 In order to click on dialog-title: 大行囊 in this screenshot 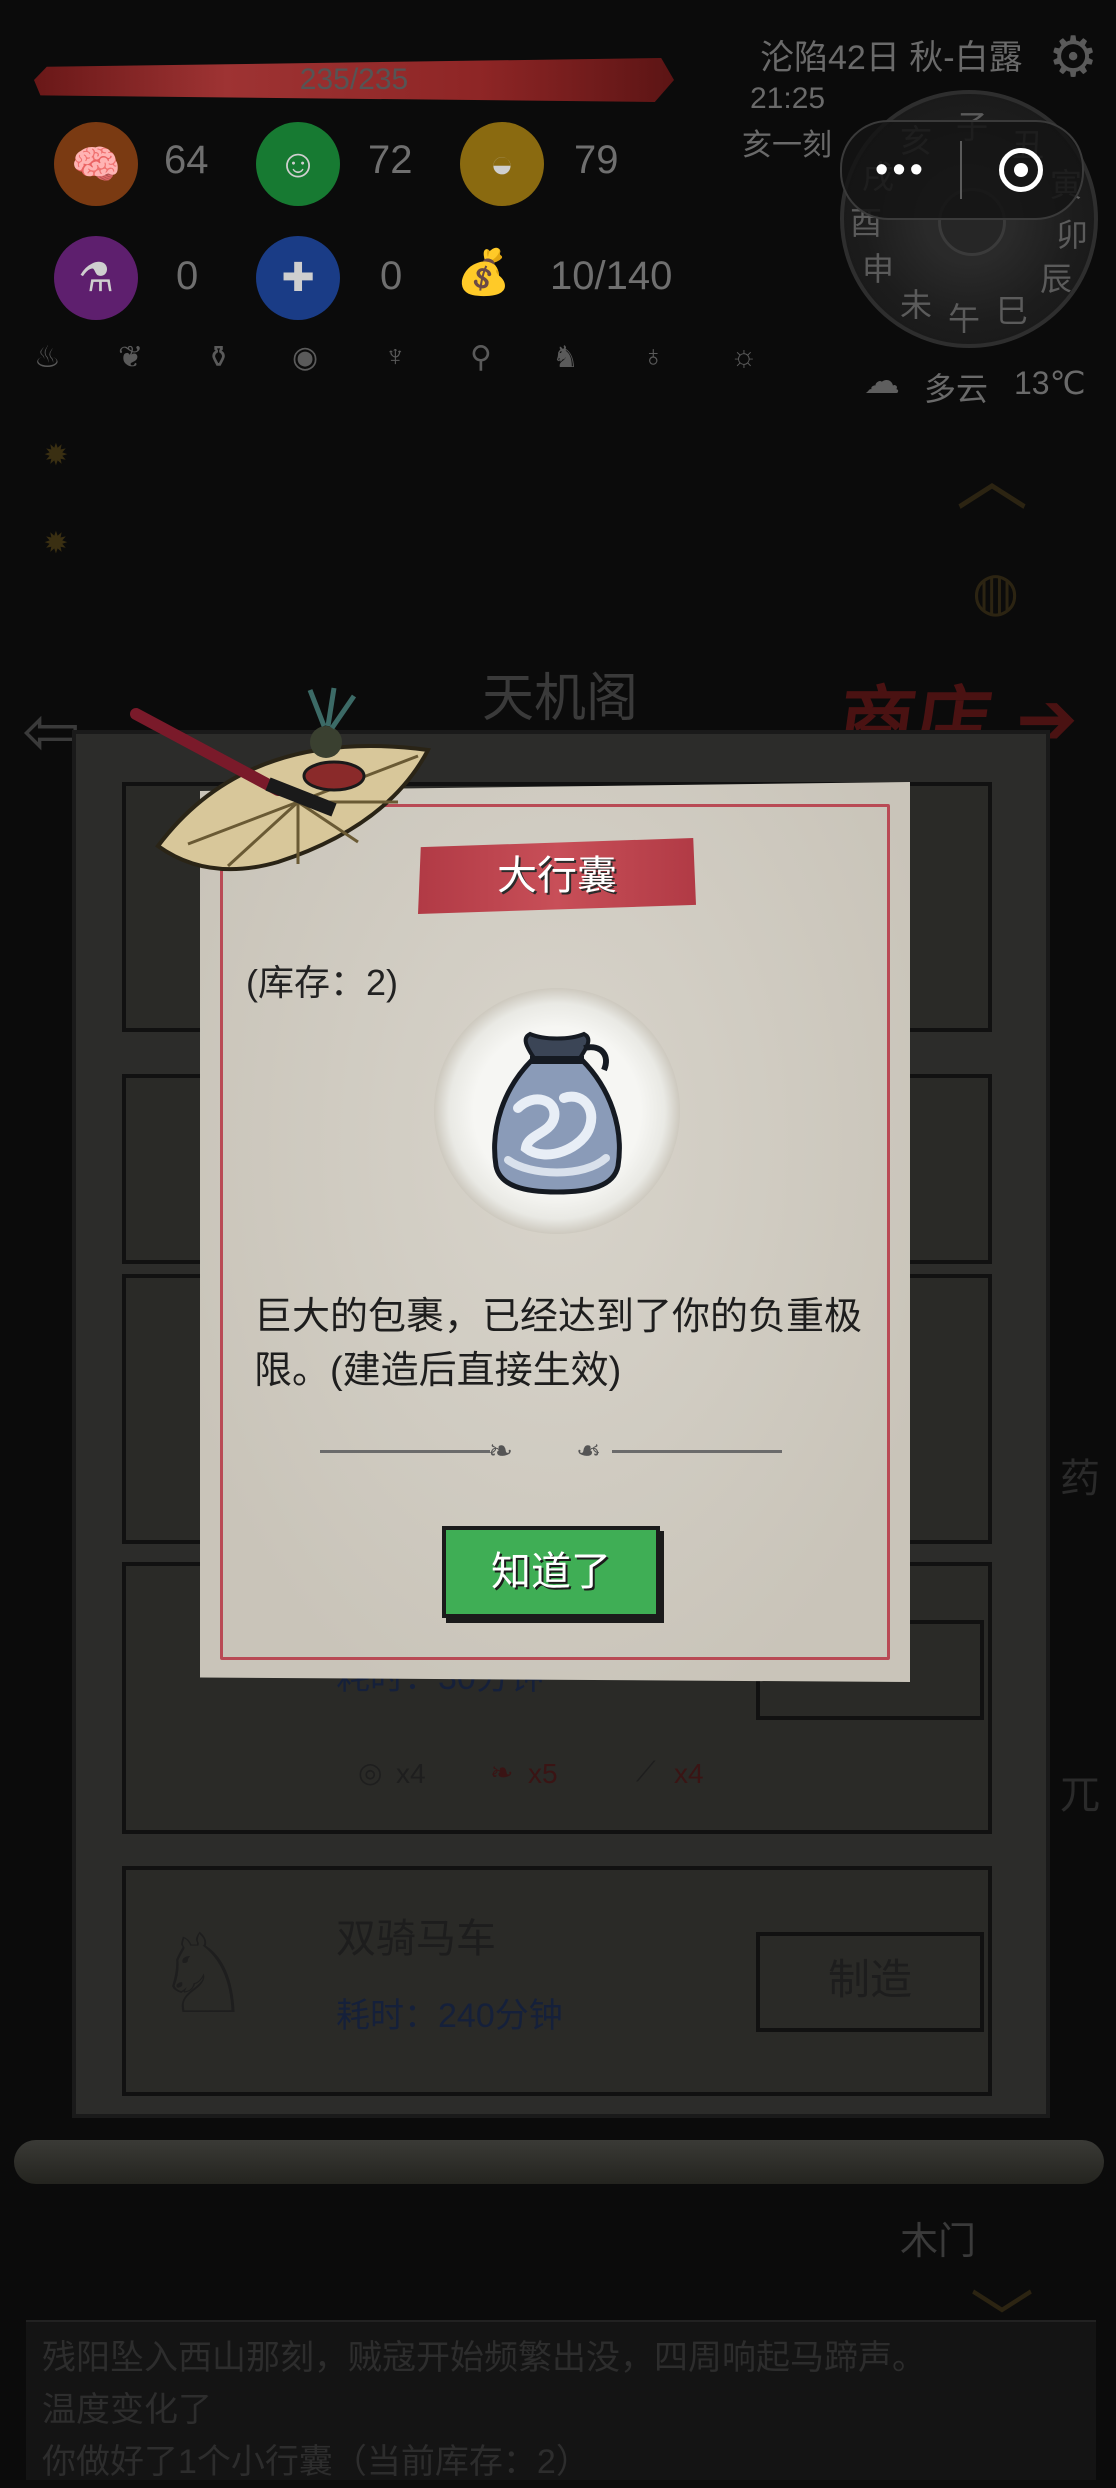, I will do `click(557, 876)`.